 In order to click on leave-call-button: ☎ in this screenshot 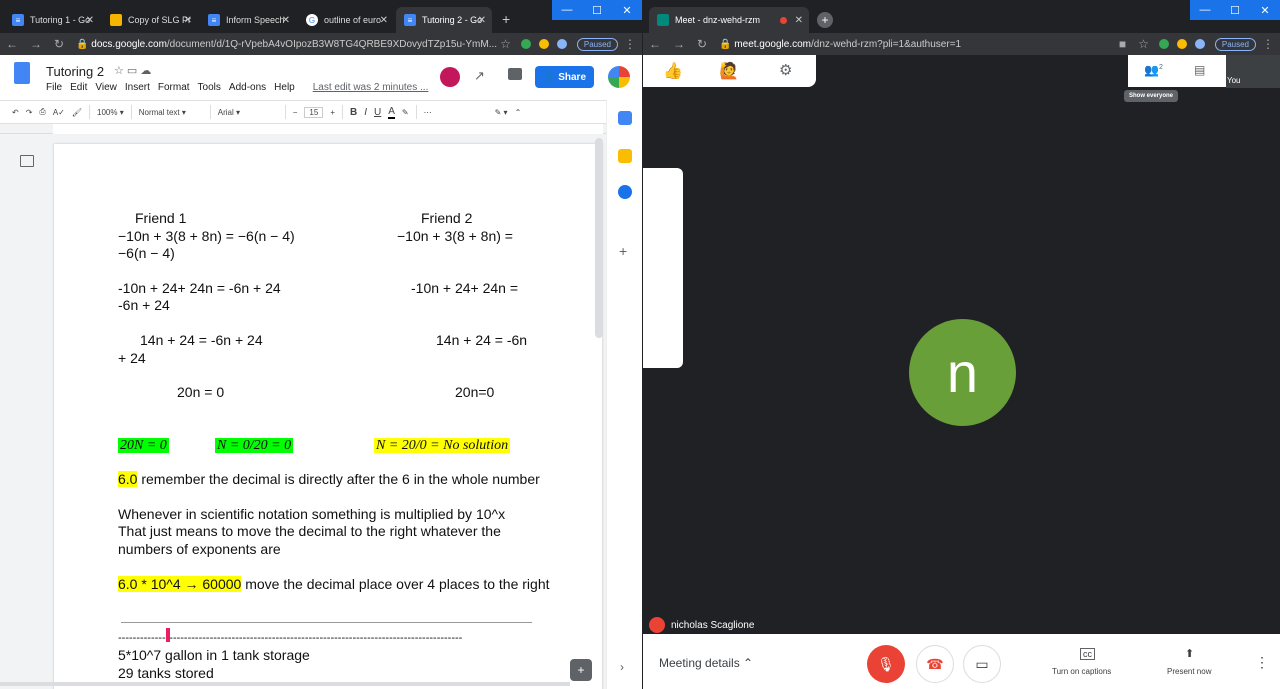, I will do `click(935, 664)`.